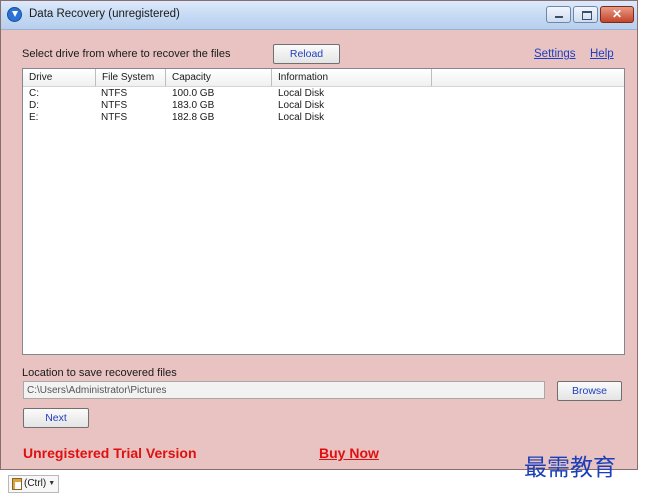 This screenshot has height=495, width=648. I want to click on drive-row: E: NTFS 182.8 GB Local Disk, so click(323, 118).